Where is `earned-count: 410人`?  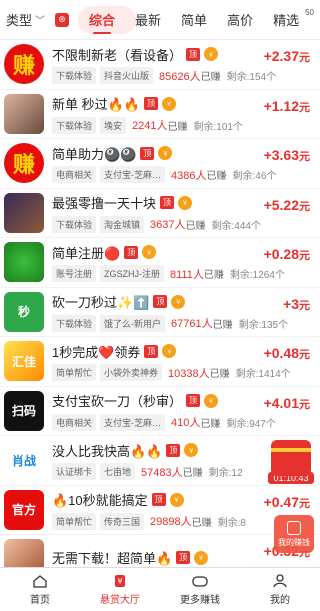
earned-count: 410人 is located at coordinates (186, 423).